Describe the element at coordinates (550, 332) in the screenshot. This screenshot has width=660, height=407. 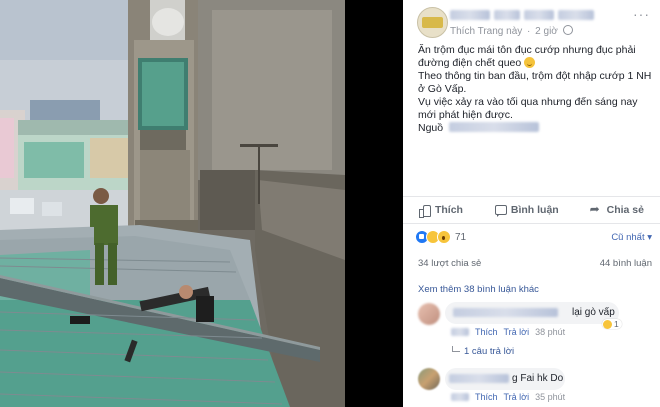
I see `comment-time: 38 phút` at that location.